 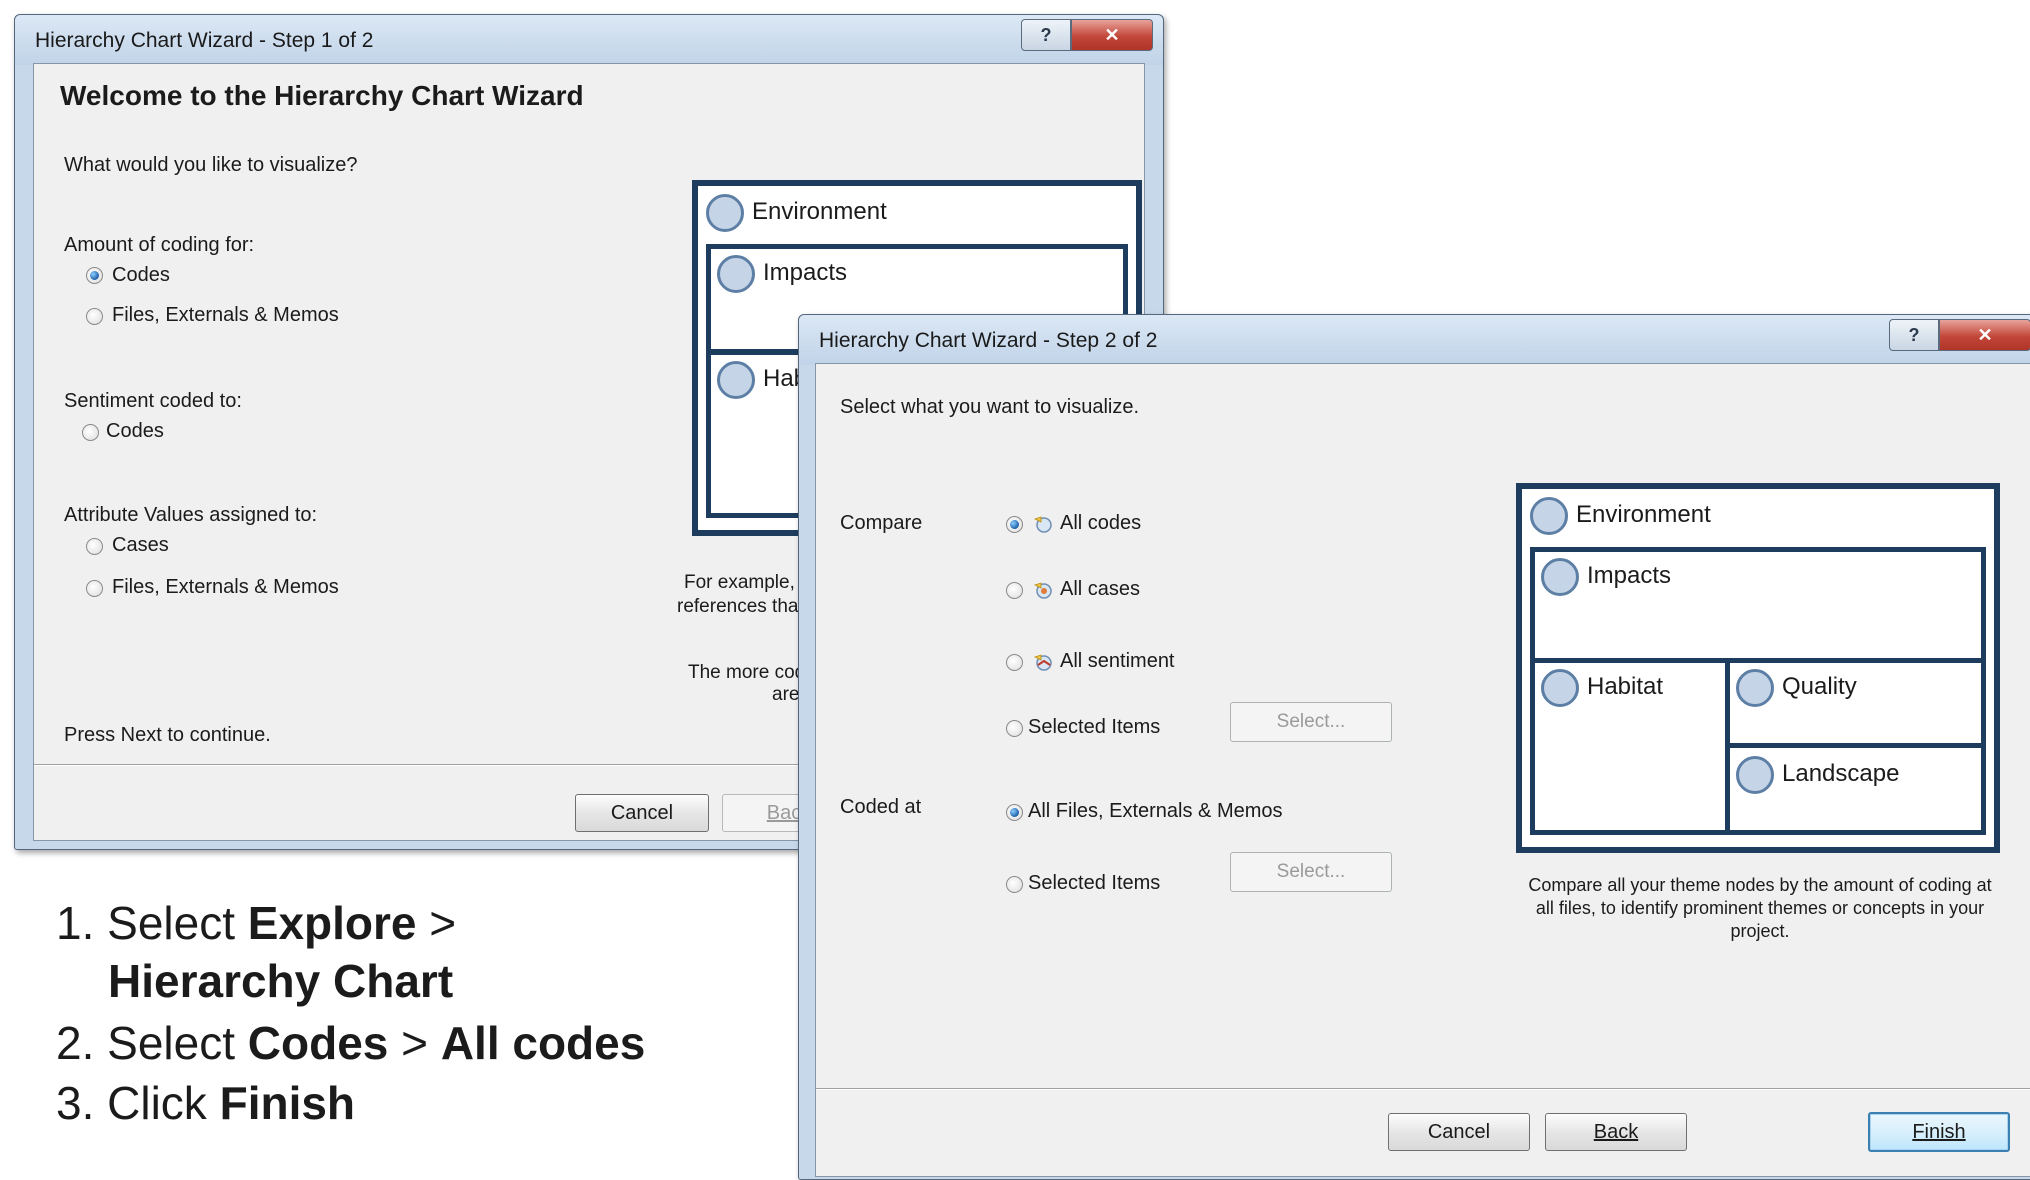 I want to click on title-bar: Hierarchy Chart Wizard - Step 1 of 2 ? ✕, so click(x=589, y=40).